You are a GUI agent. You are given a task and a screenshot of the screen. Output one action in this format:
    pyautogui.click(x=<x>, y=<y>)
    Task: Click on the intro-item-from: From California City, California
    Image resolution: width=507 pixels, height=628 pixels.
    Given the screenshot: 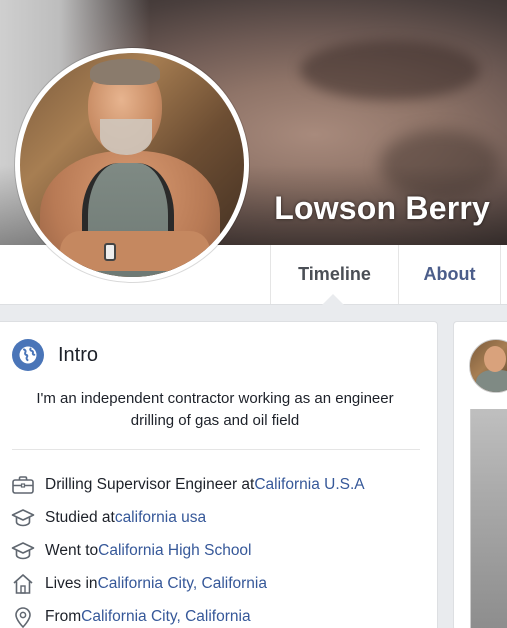 What is the action you would take?
    pyautogui.click(x=220, y=614)
    